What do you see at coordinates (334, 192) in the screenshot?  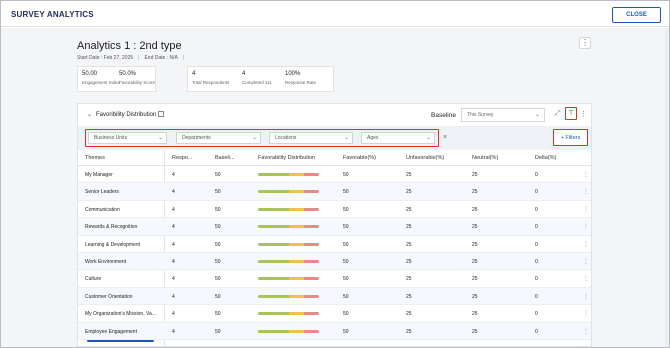 I see `table-row: Senior Leaders 4 50 50 25 25 0 ⋮` at bounding box center [334, 192].